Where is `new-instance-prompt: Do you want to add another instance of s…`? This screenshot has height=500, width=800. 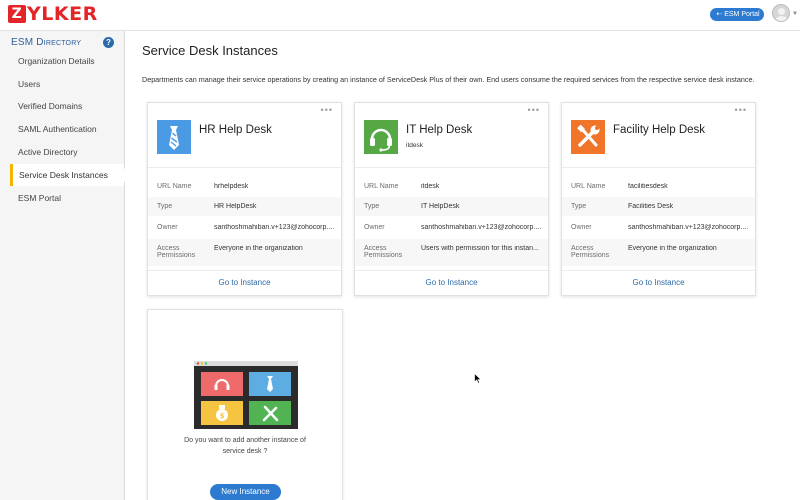 new-instance-prompt: Do you want to add another instance of s… is located at coordinates (245, 446).